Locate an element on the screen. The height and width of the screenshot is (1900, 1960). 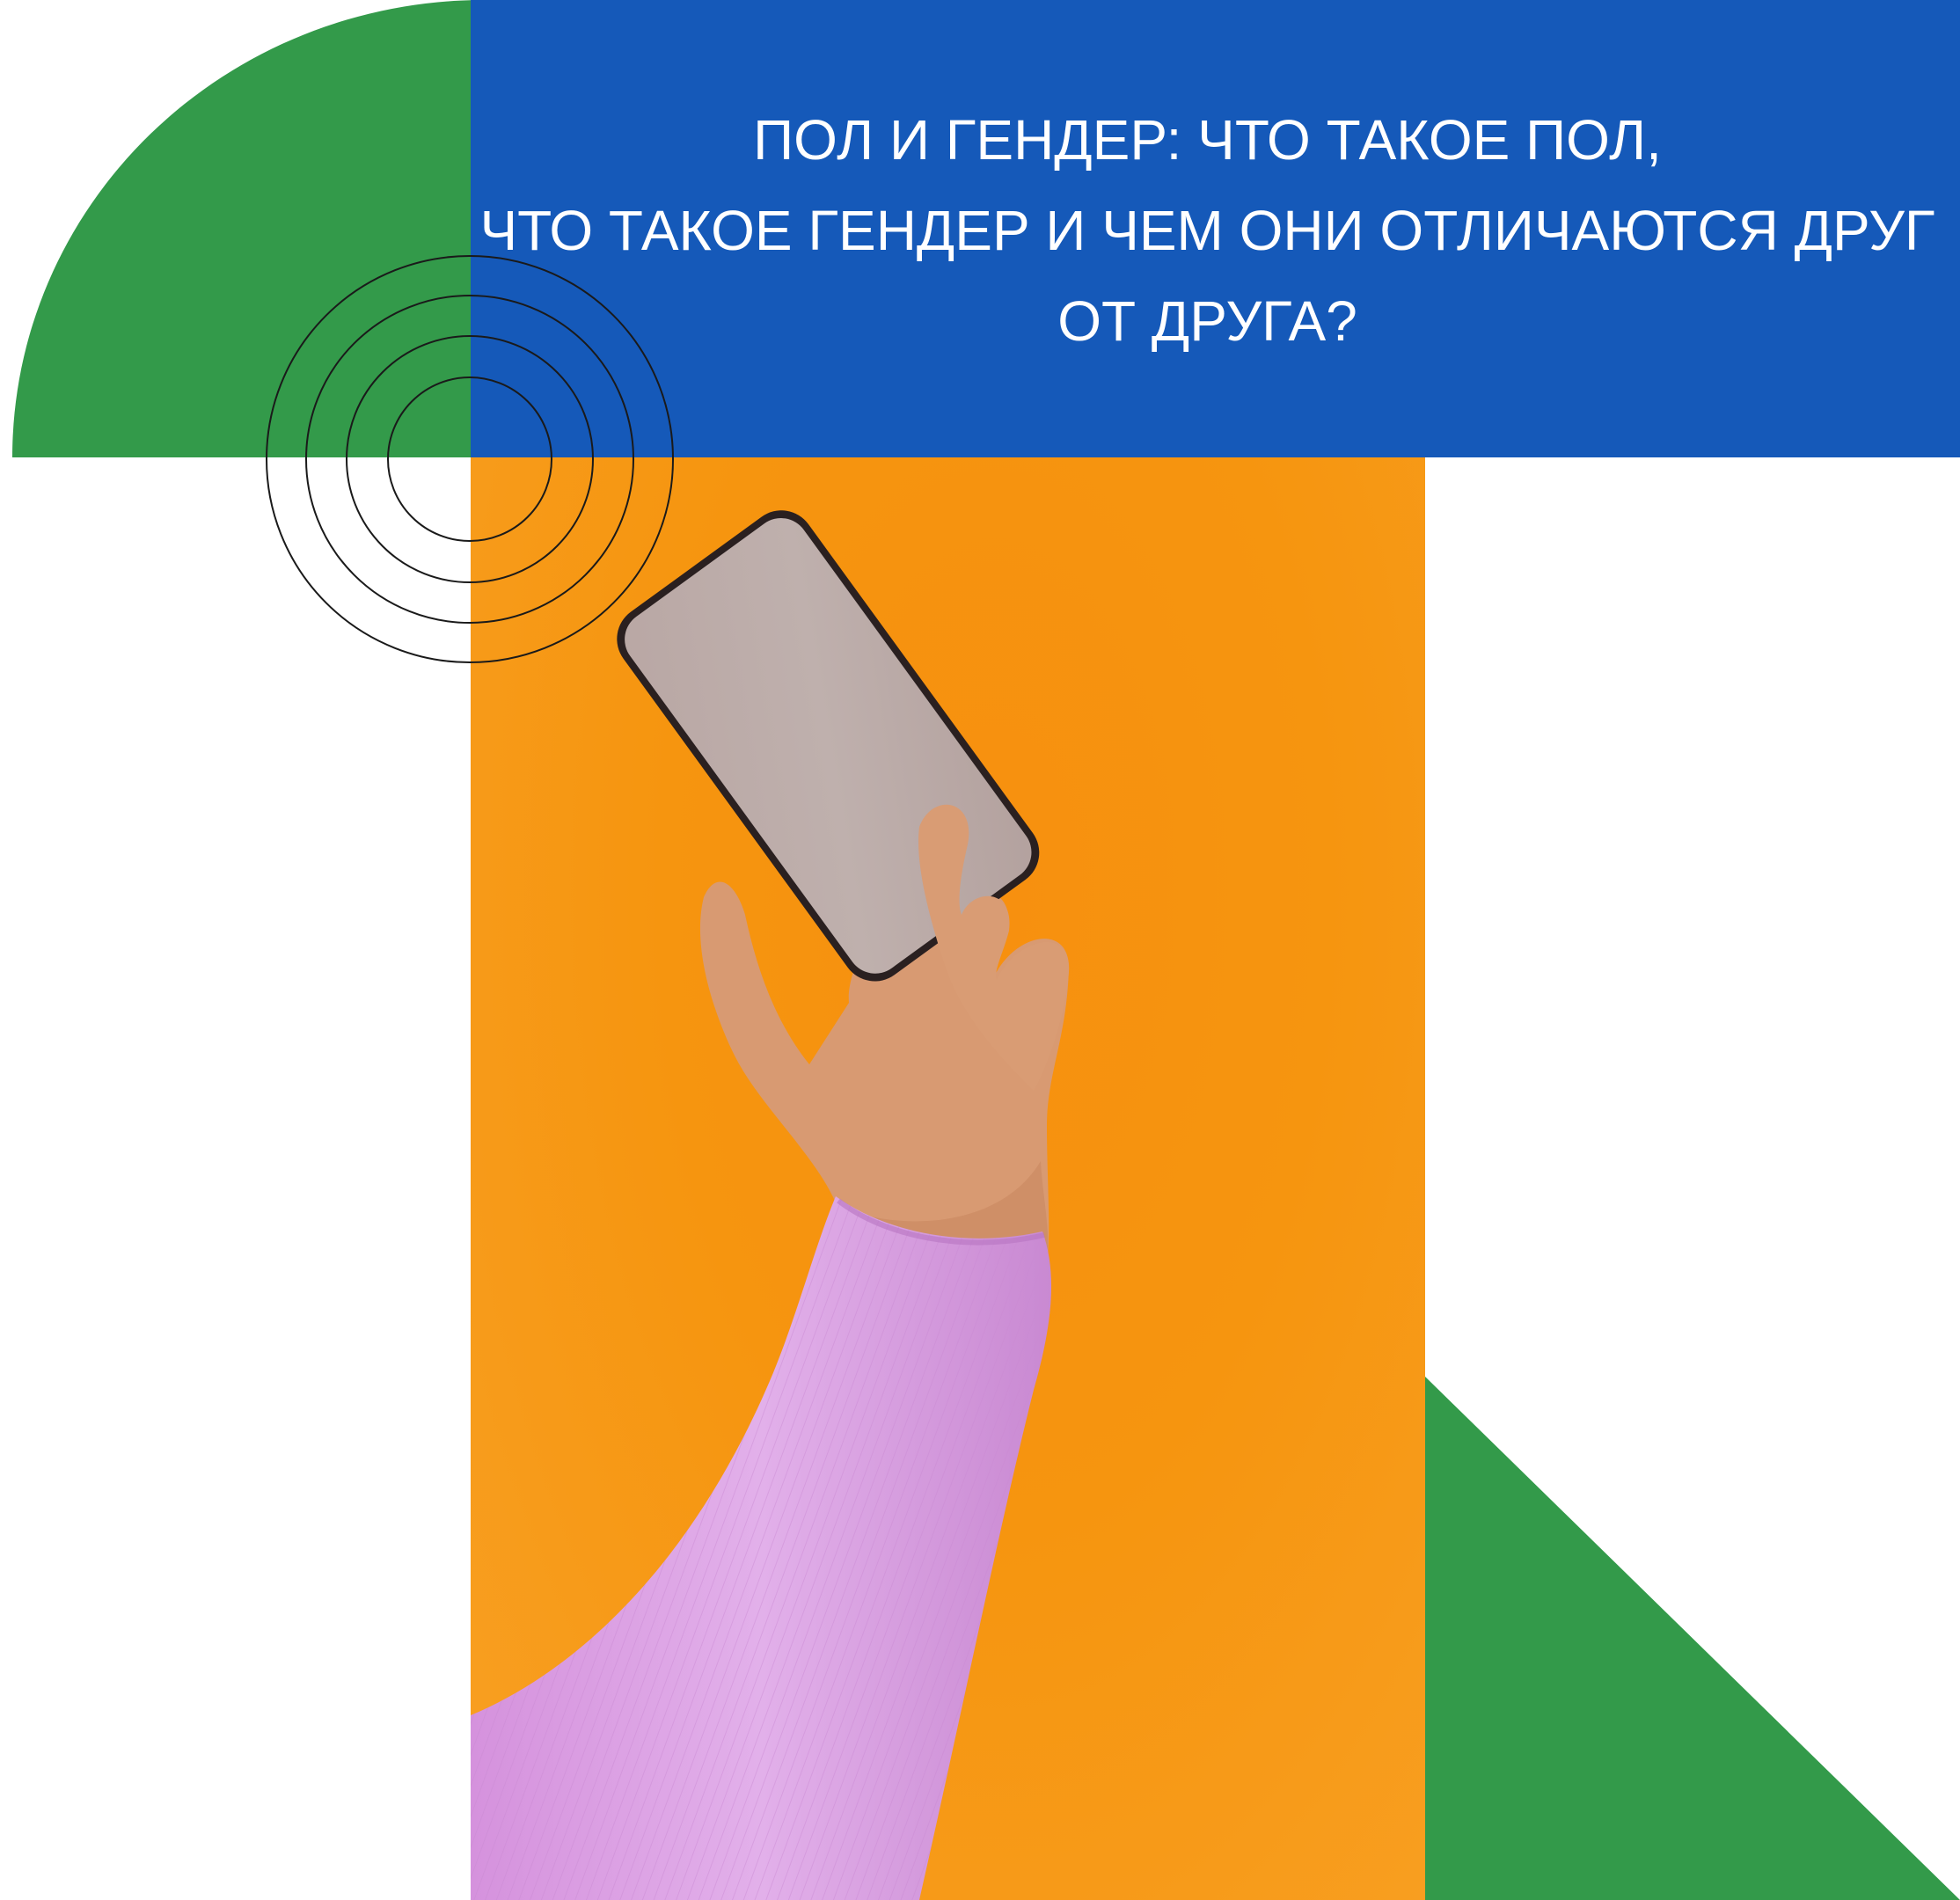
sleeve-texture is located at coordinates (762, 1548).